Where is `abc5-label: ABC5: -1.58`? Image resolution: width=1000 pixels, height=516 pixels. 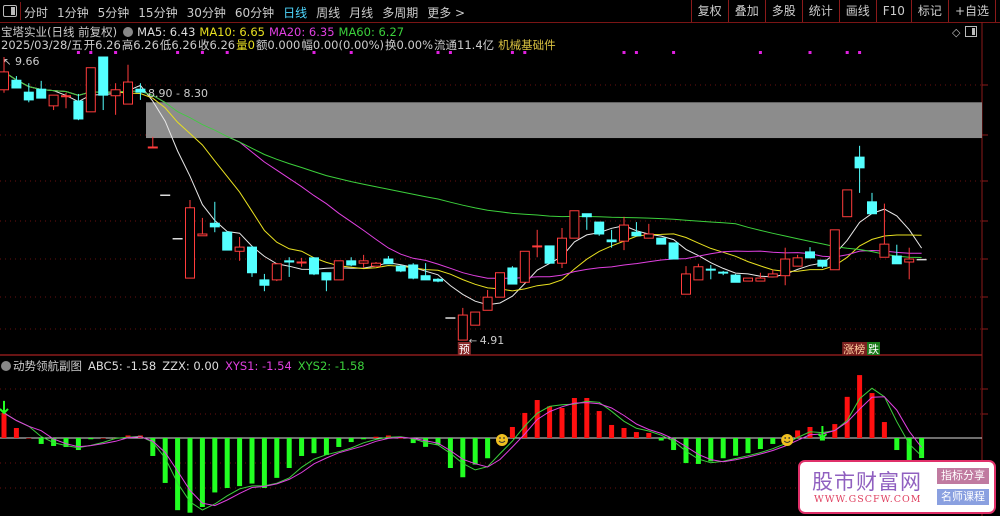 abc5-label: ABC5: -1.58 is located at coordinates (122, 366).